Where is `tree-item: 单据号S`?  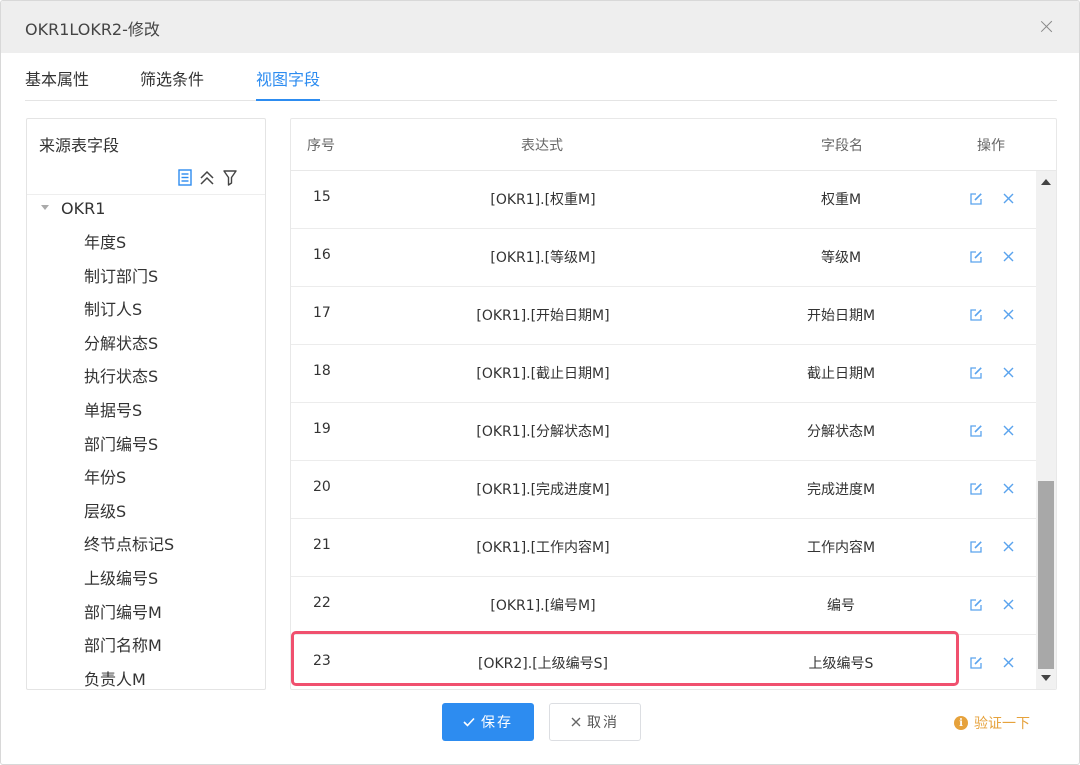
tree-item: 单据号S is located at coordinates (129, 415).